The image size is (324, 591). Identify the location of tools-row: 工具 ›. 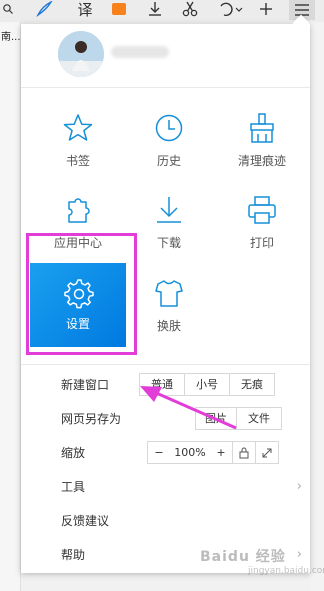
(165, 486).